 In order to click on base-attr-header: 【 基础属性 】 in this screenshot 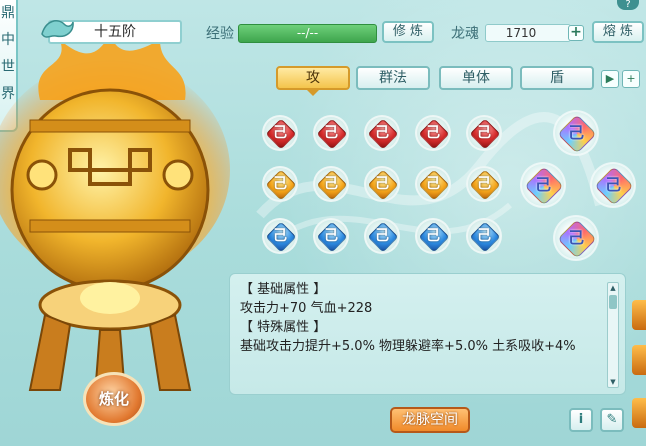, I will do `click(283, 289)`.